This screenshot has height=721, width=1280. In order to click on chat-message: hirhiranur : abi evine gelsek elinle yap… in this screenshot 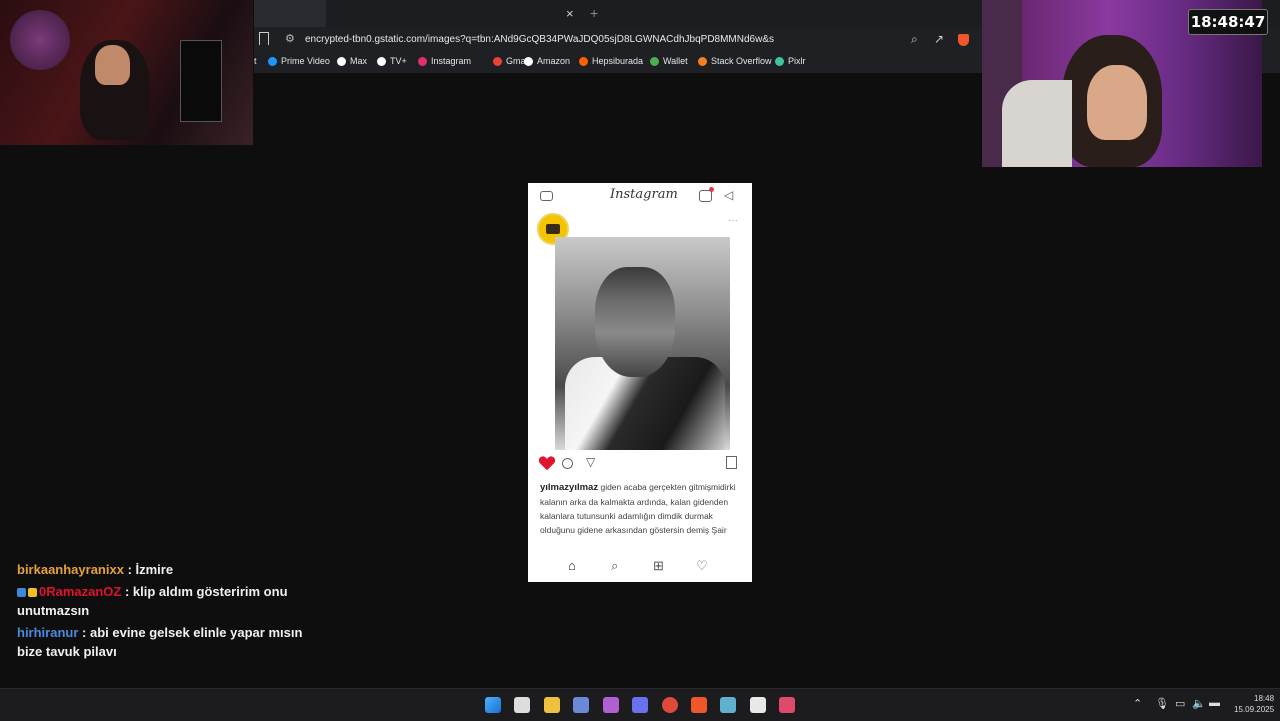, I will do `click(162, 642)`.